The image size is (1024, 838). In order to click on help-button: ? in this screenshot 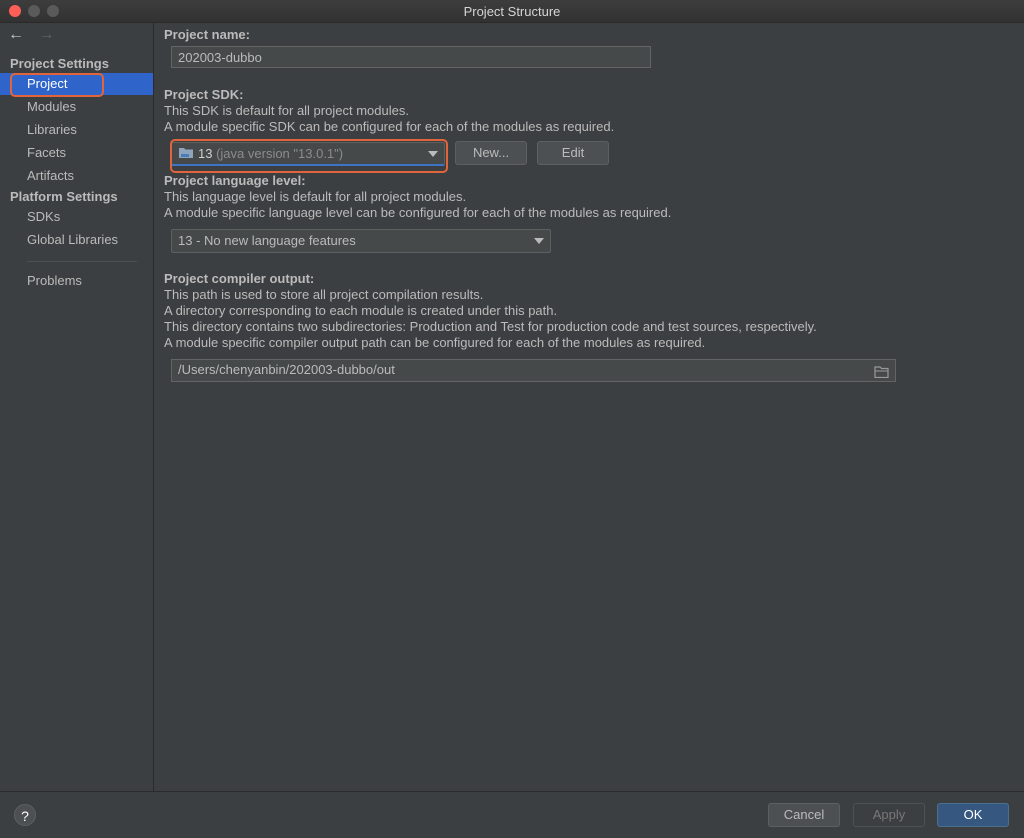, I will do `click(25, 815)`.